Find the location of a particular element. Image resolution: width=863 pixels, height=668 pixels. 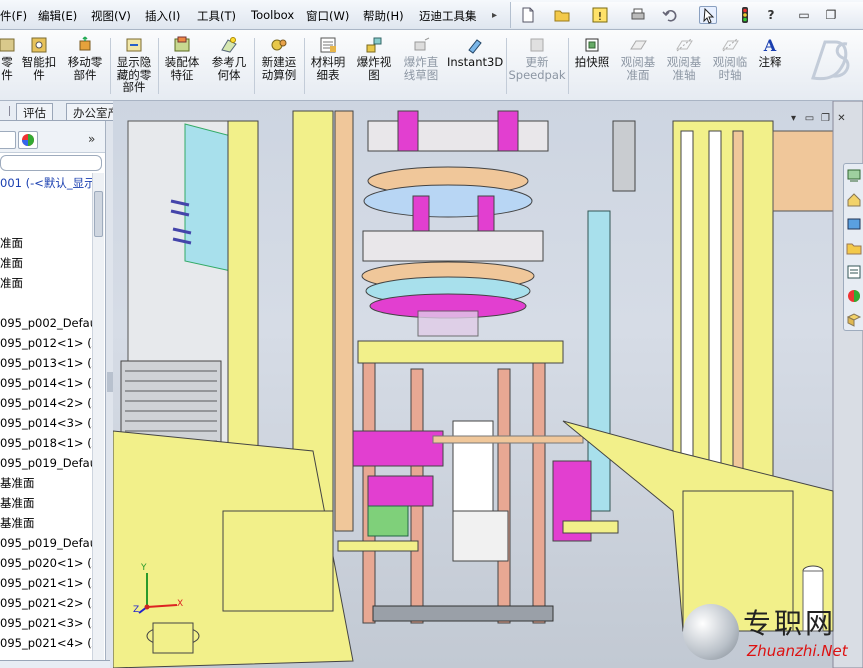

tree-item: 095_p012<1> (A is located at coordinates (46, 343).